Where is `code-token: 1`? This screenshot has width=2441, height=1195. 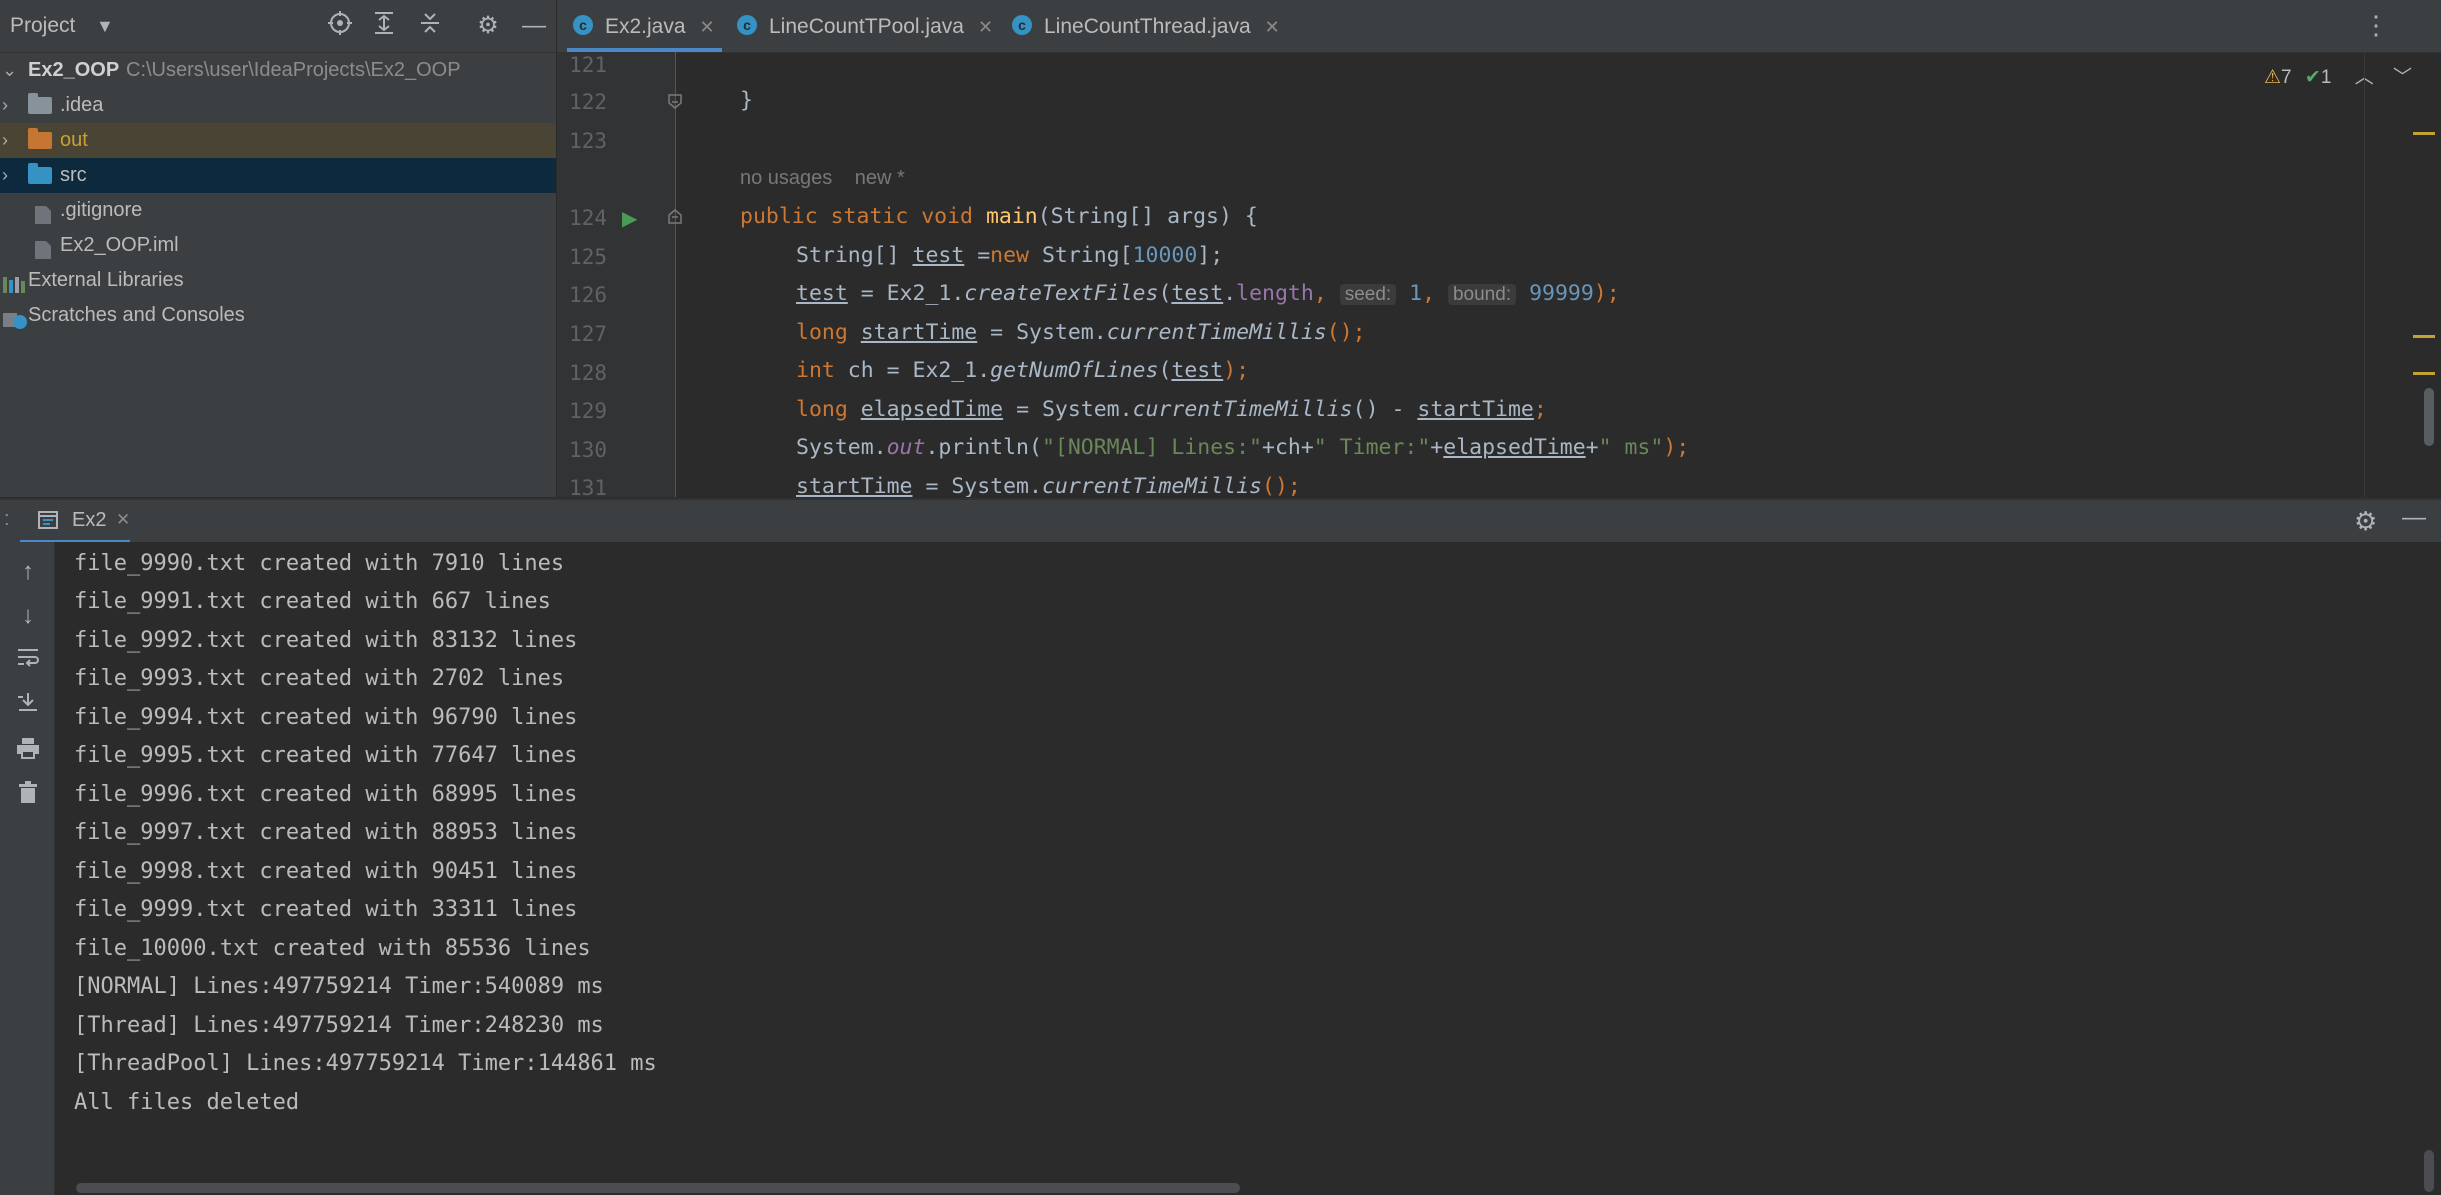
code-token: 1 is located at coordinates (1416, 293).